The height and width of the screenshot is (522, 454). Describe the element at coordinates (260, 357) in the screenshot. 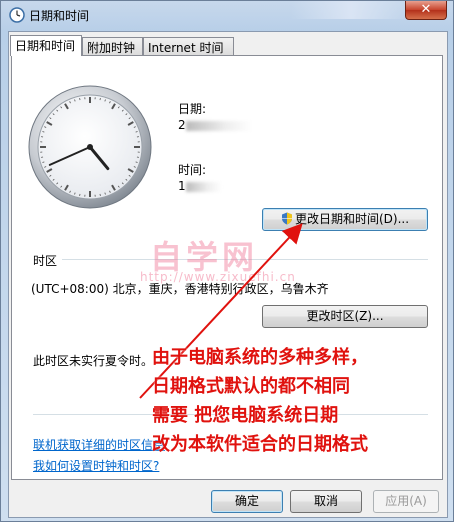

I see `annotation-line-1: 由于电脑系统的多种多样，` at that location.